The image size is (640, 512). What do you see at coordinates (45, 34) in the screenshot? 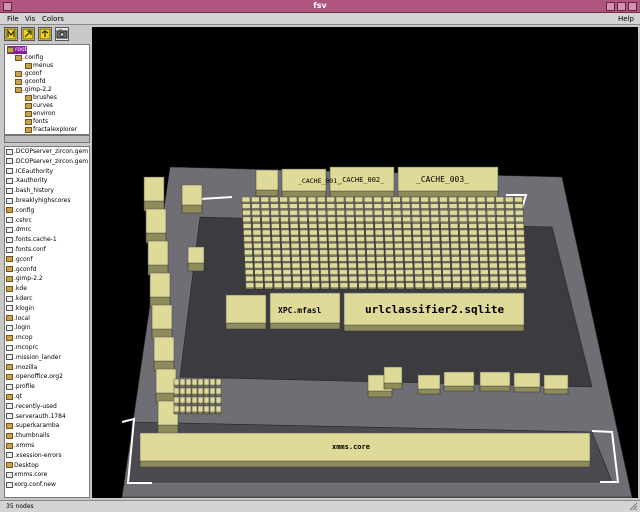
I see `bird-eye-button` at bounding box center [45, 34].